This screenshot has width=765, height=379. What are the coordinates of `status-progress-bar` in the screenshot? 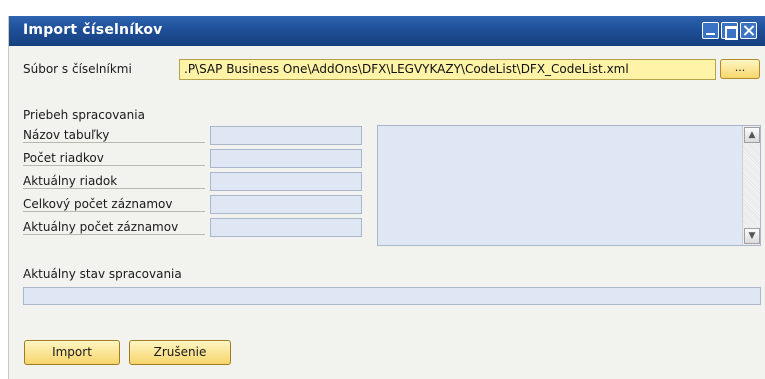 It's located at (392, 296).